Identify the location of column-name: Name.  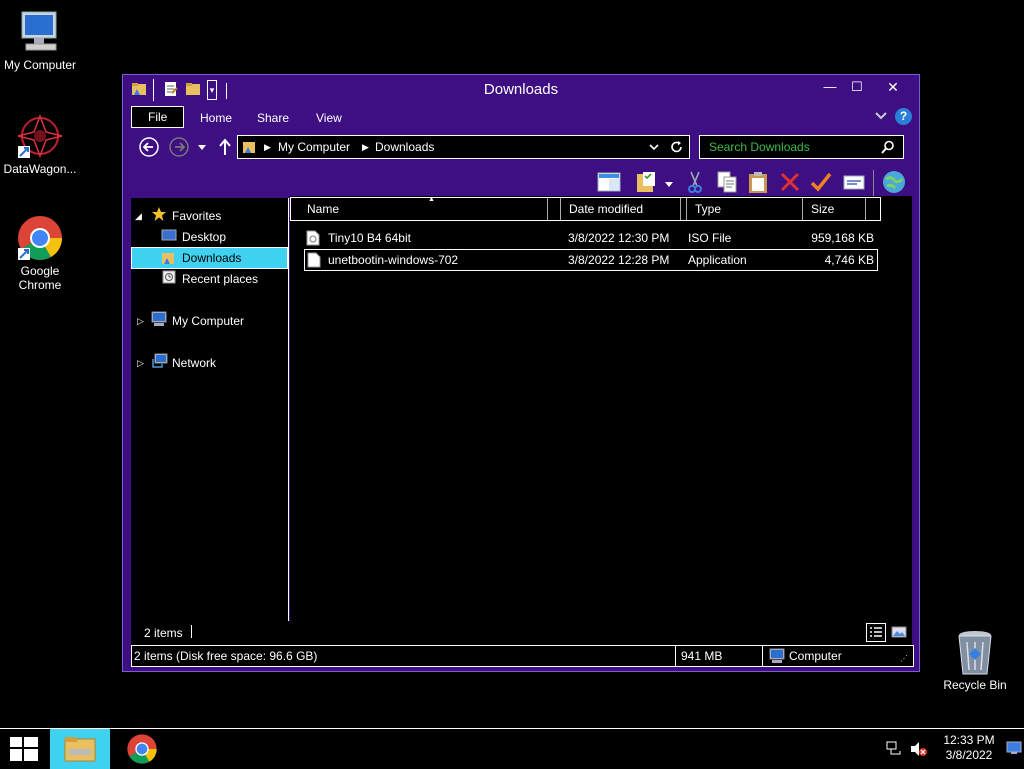
(419, 209).